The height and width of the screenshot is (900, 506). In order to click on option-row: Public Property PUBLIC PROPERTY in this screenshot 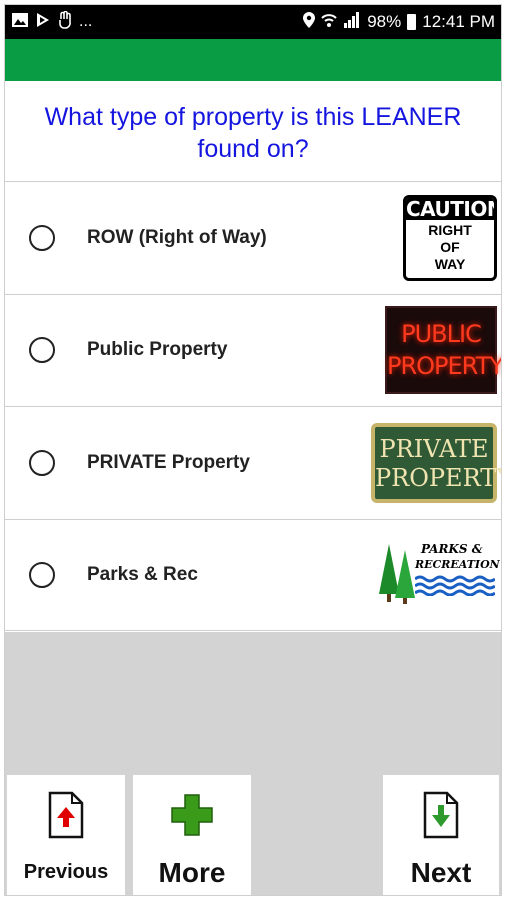, I will do `click(253, 349)`.